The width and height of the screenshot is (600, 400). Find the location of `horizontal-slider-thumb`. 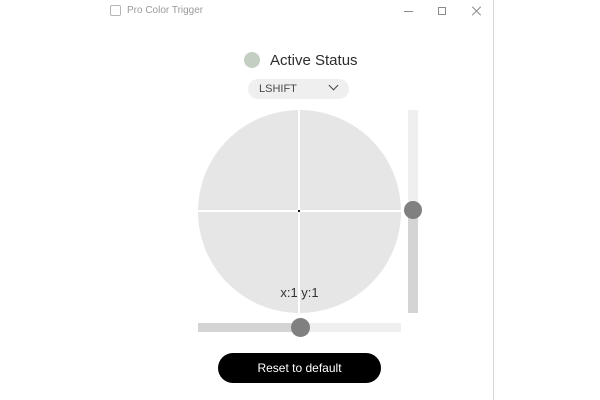

horizontal-slider-thumb is located at coordinates (300, 327).